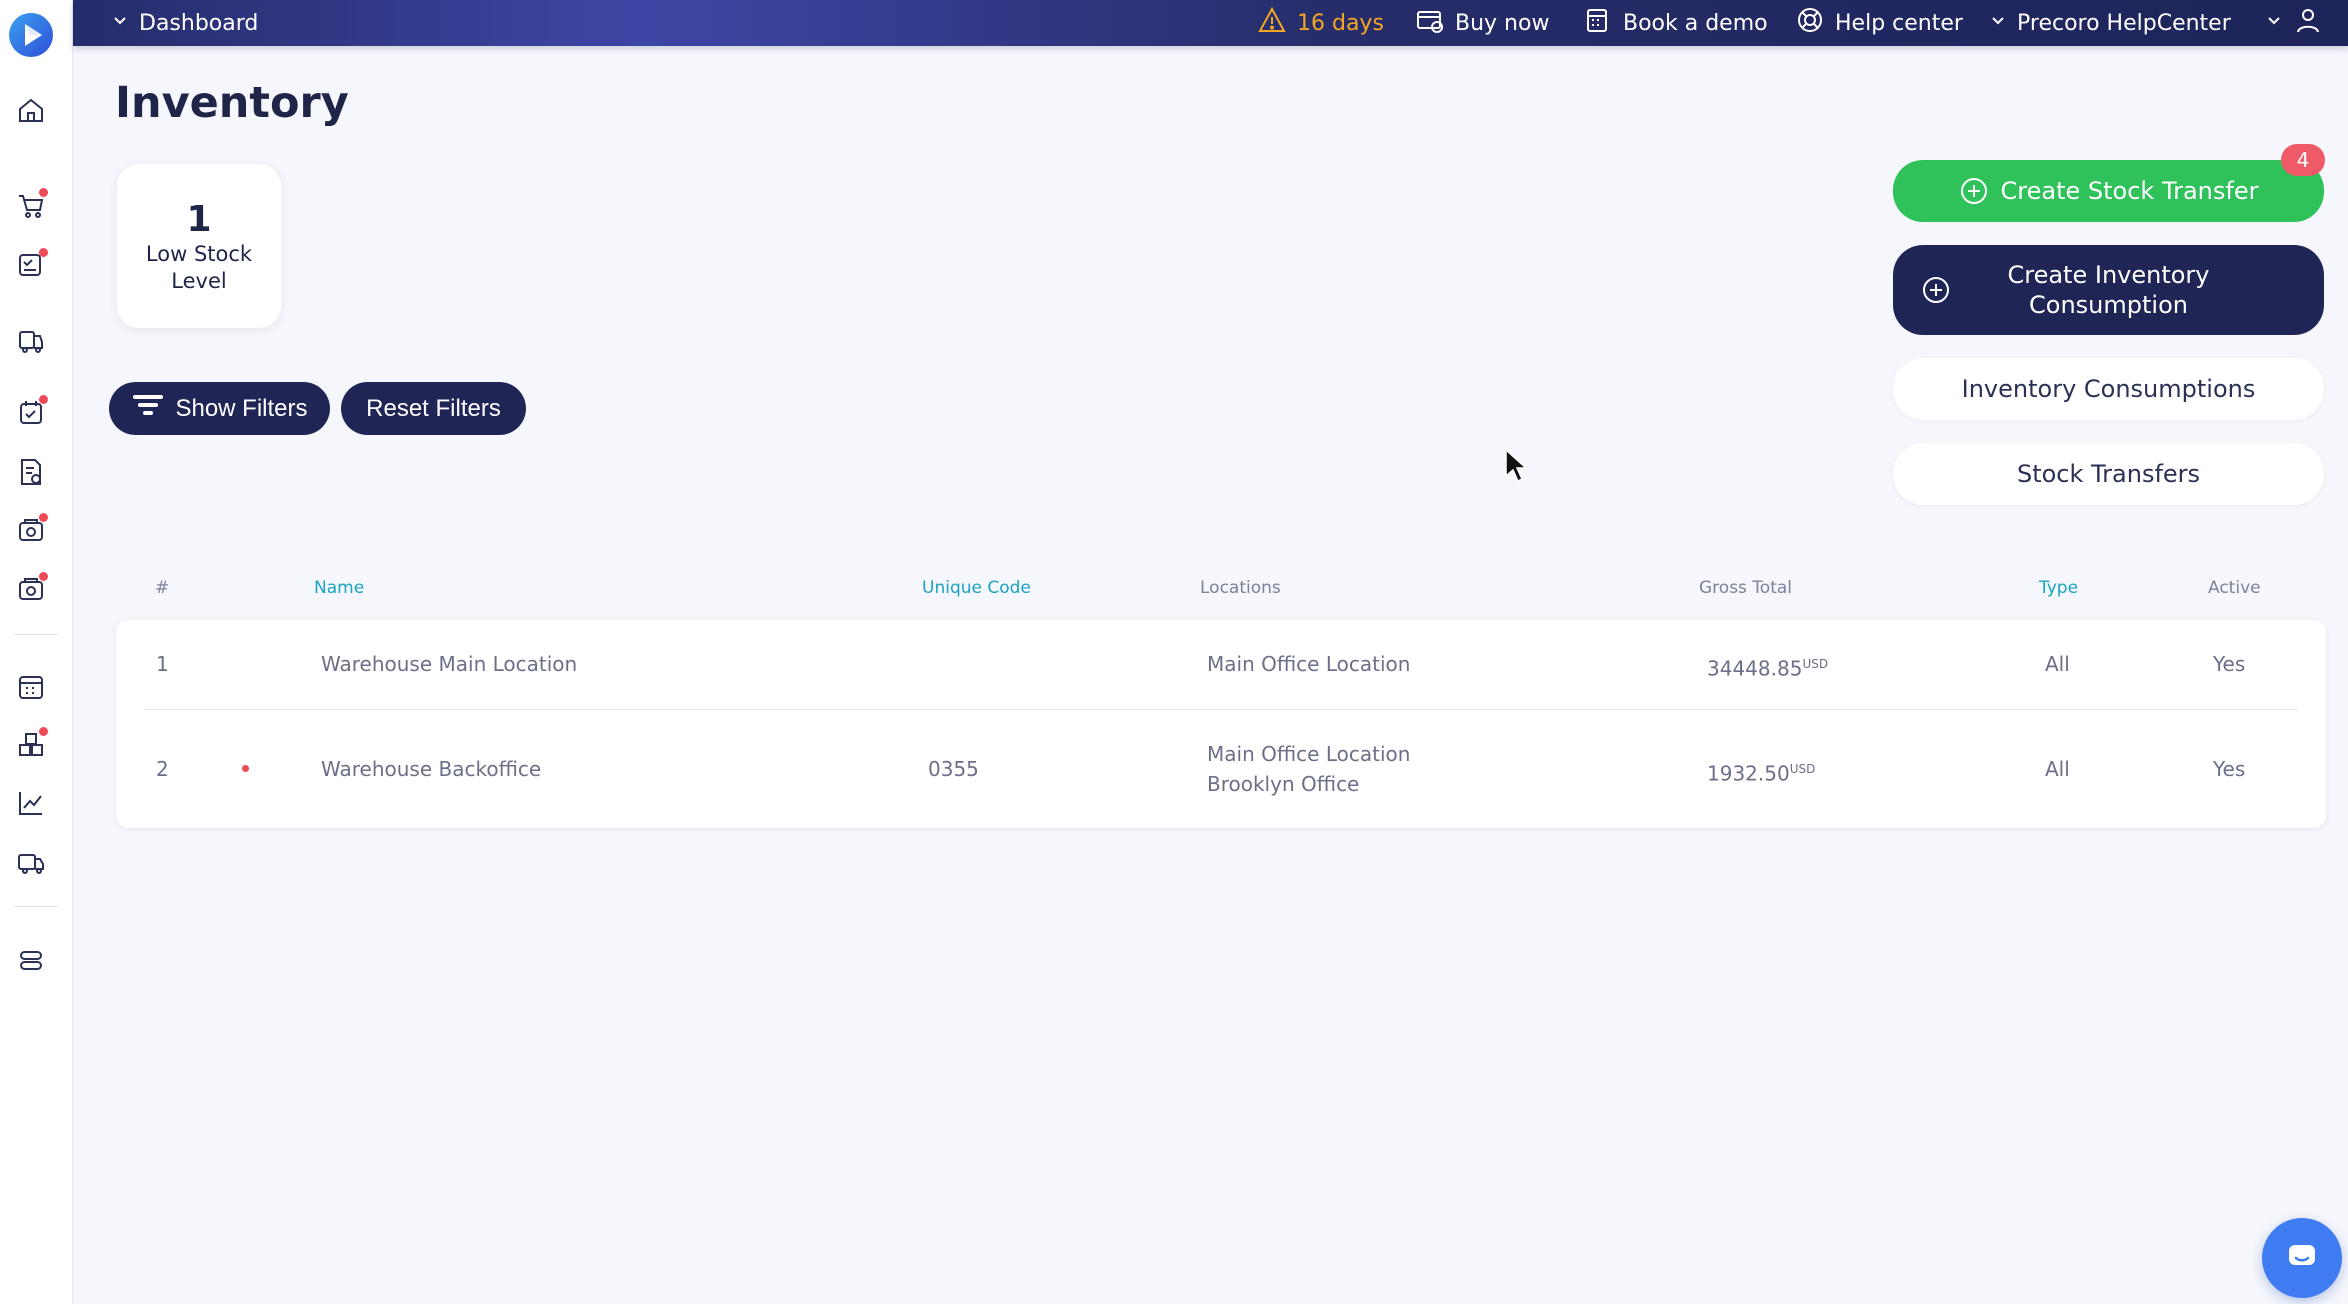 The height and width of the screenshot is (1304, 2348). I want to click on column-header-number: #, so click(162, 588).